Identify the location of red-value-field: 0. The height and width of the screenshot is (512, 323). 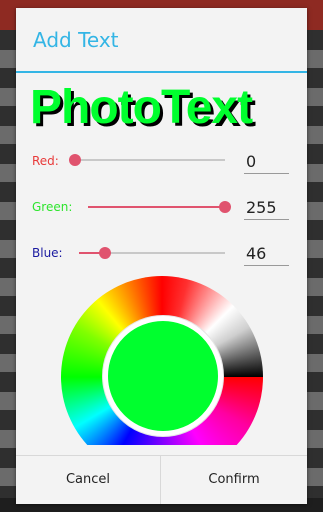
(266, 163).